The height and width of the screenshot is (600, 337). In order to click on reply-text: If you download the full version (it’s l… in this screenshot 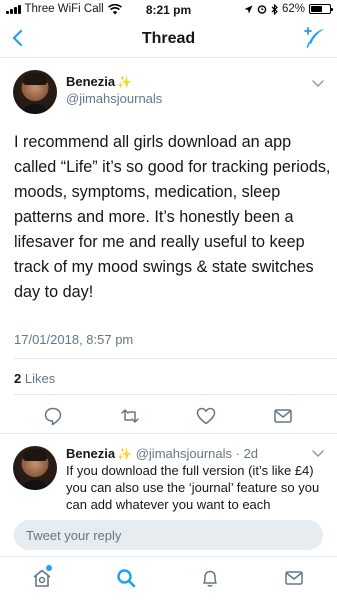, I will do `click(193, 487)`.